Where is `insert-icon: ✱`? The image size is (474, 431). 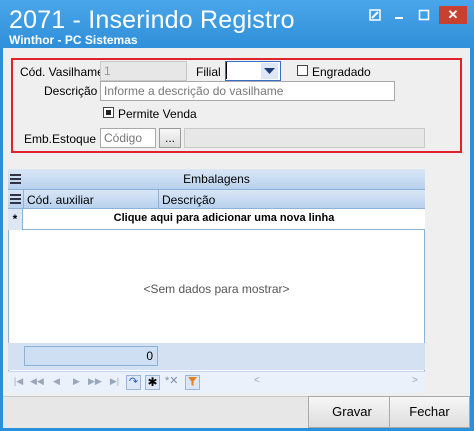 insert-icon: ✱ is located at coordinates (152, 382).